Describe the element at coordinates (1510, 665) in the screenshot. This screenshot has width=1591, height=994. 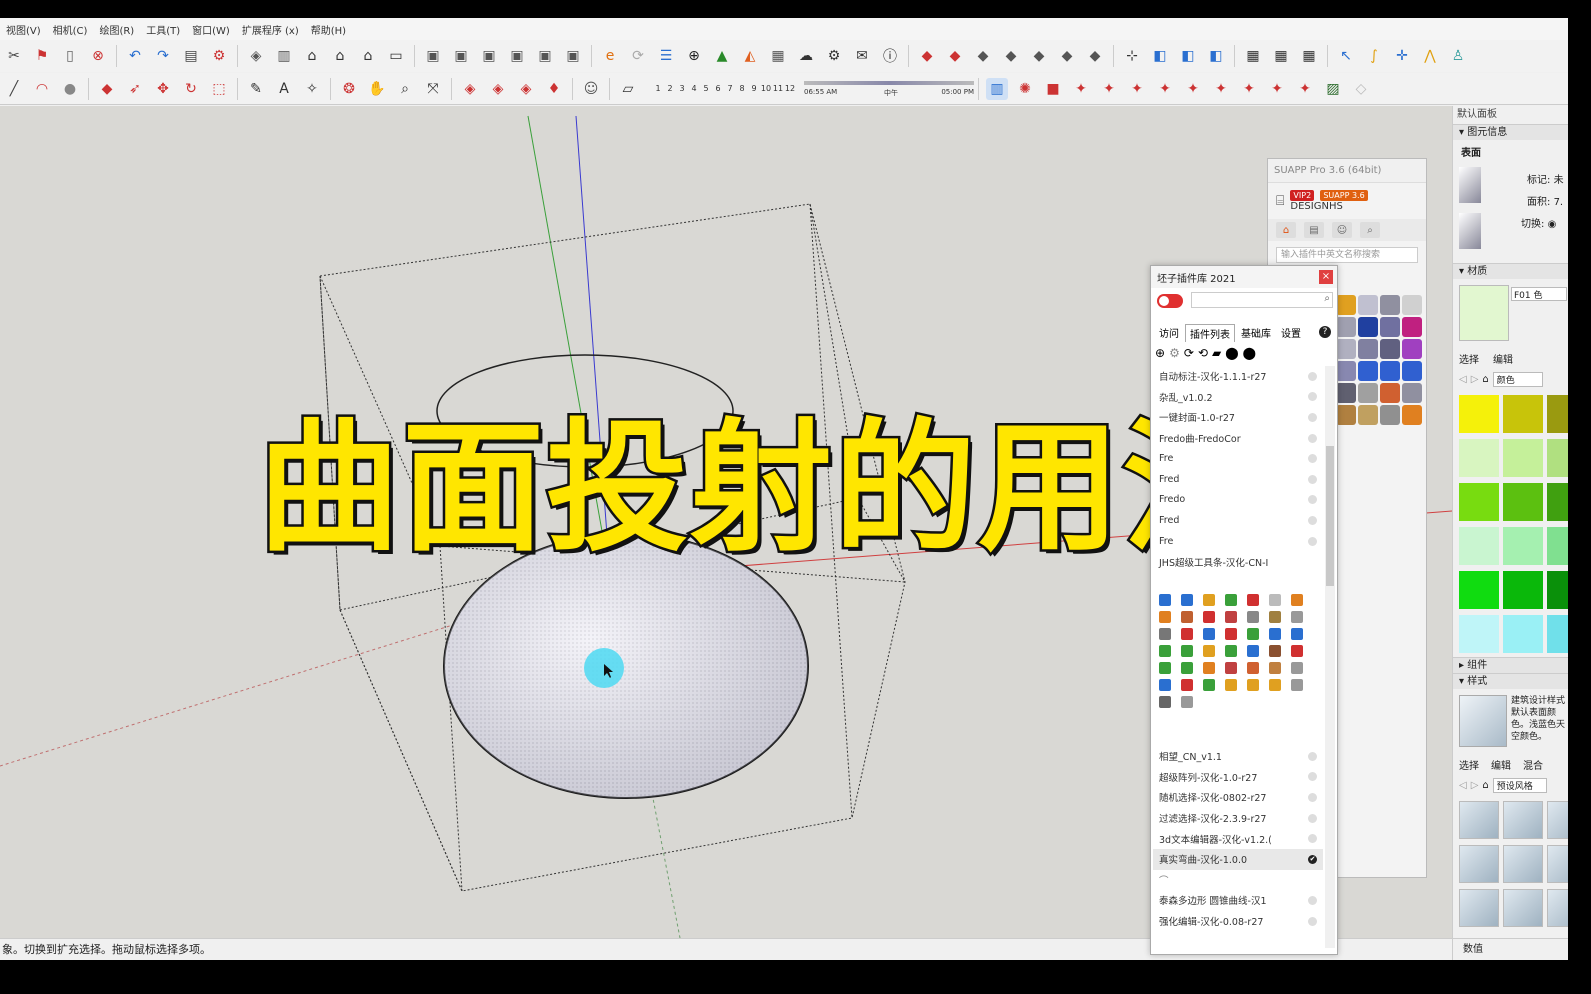
I see `components-header: ▸ 组件` at that location.